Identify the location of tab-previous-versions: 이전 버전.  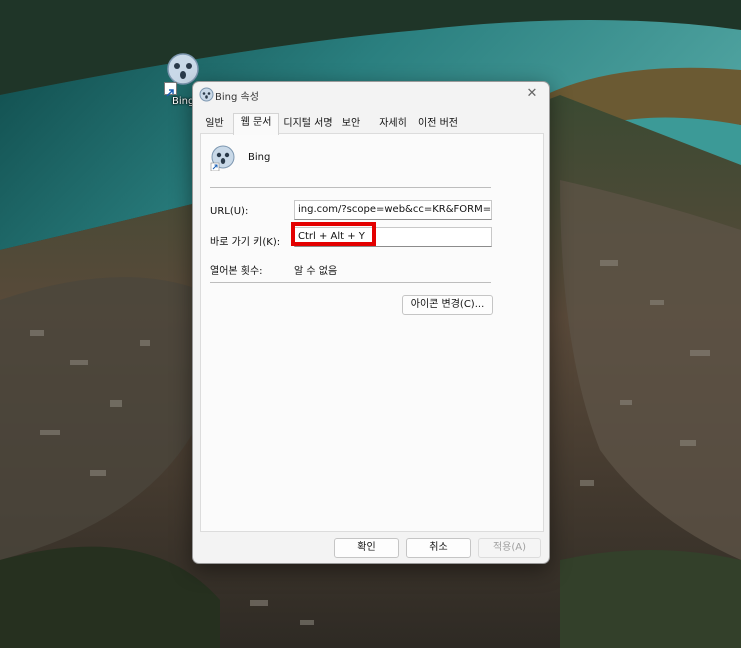
(438, 124).